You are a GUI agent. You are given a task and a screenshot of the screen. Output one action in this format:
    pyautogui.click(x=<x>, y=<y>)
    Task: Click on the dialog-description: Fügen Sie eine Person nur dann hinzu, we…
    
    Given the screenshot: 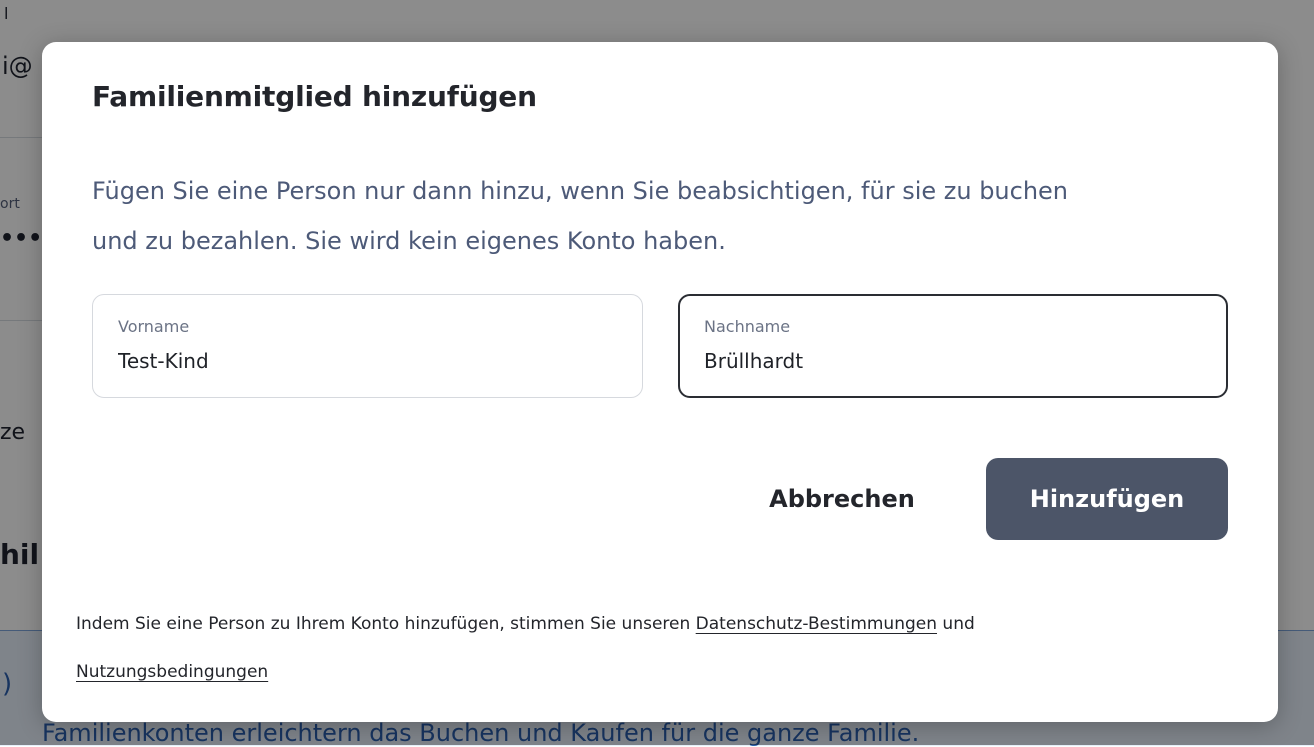 What is the action you would take?
    pyautogui.click(x=580, y=216)
    